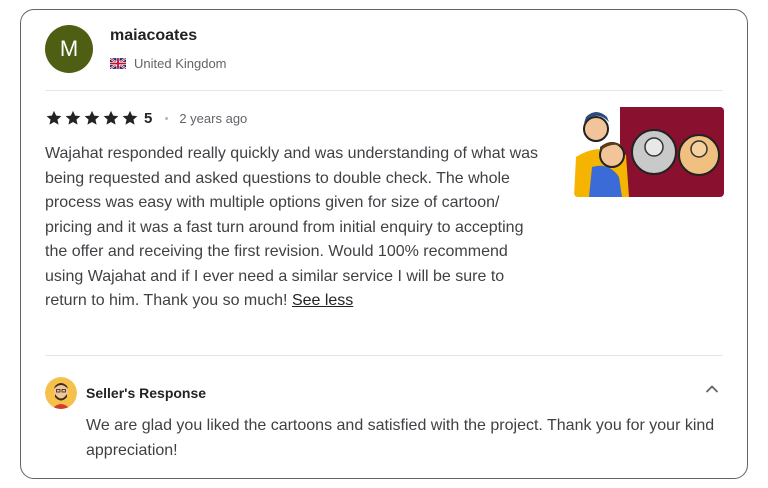 The image size is (768, 488). I want to click on reviewer-username: maiacoates, so click(153, 36).